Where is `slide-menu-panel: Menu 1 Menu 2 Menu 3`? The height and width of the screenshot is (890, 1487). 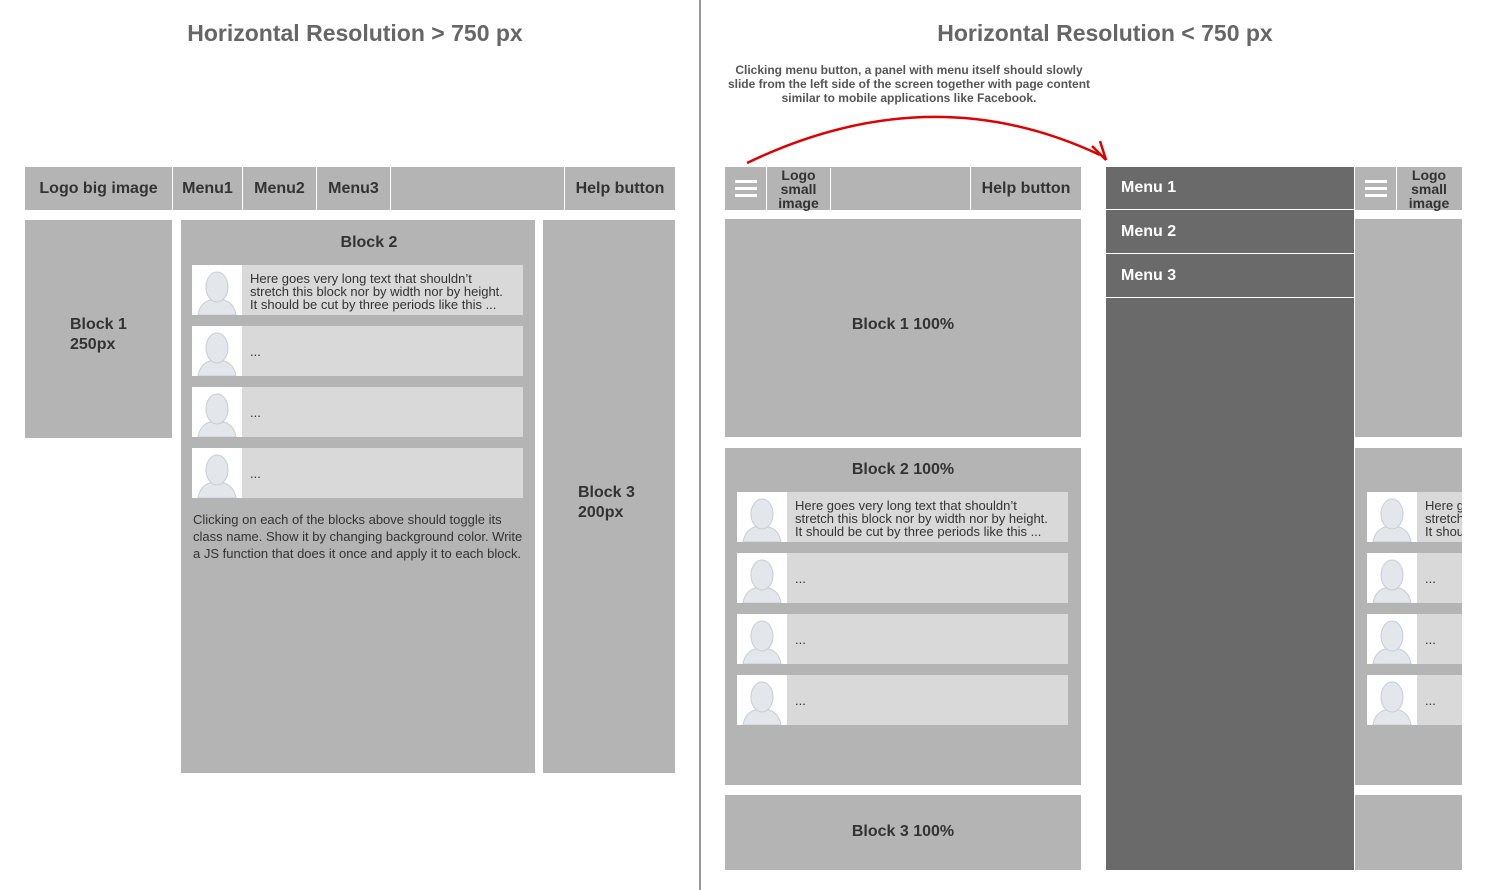 slide-menu-panel: Menu 1 Menu 2 Menu 3 is located at coordinates (1230, 518).